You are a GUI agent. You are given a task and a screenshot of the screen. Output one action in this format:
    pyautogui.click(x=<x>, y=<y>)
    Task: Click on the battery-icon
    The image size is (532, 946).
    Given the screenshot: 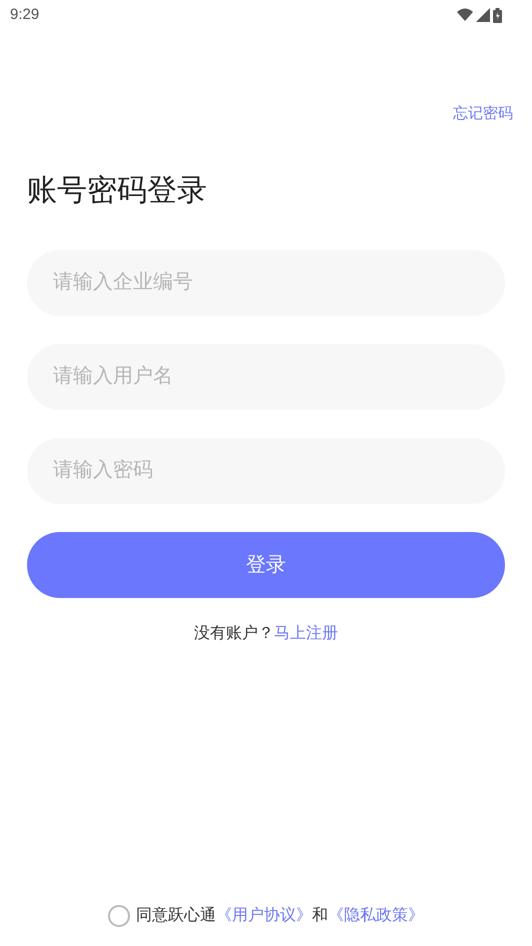 What is the action you would take?
    pyautogui.click(x=497, y=15)
    